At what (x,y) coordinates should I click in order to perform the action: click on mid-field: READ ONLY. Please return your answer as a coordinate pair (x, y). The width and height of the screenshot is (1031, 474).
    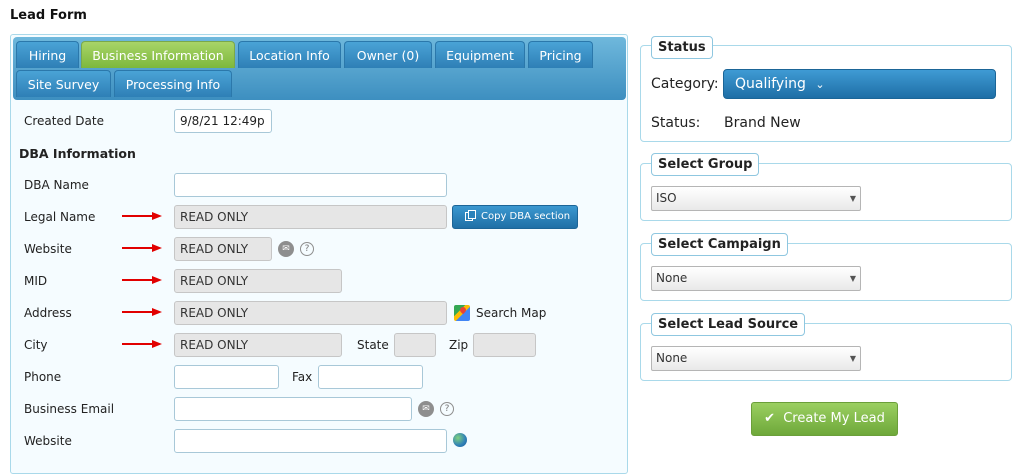
    Looking at the image, I should click on (258, 281).